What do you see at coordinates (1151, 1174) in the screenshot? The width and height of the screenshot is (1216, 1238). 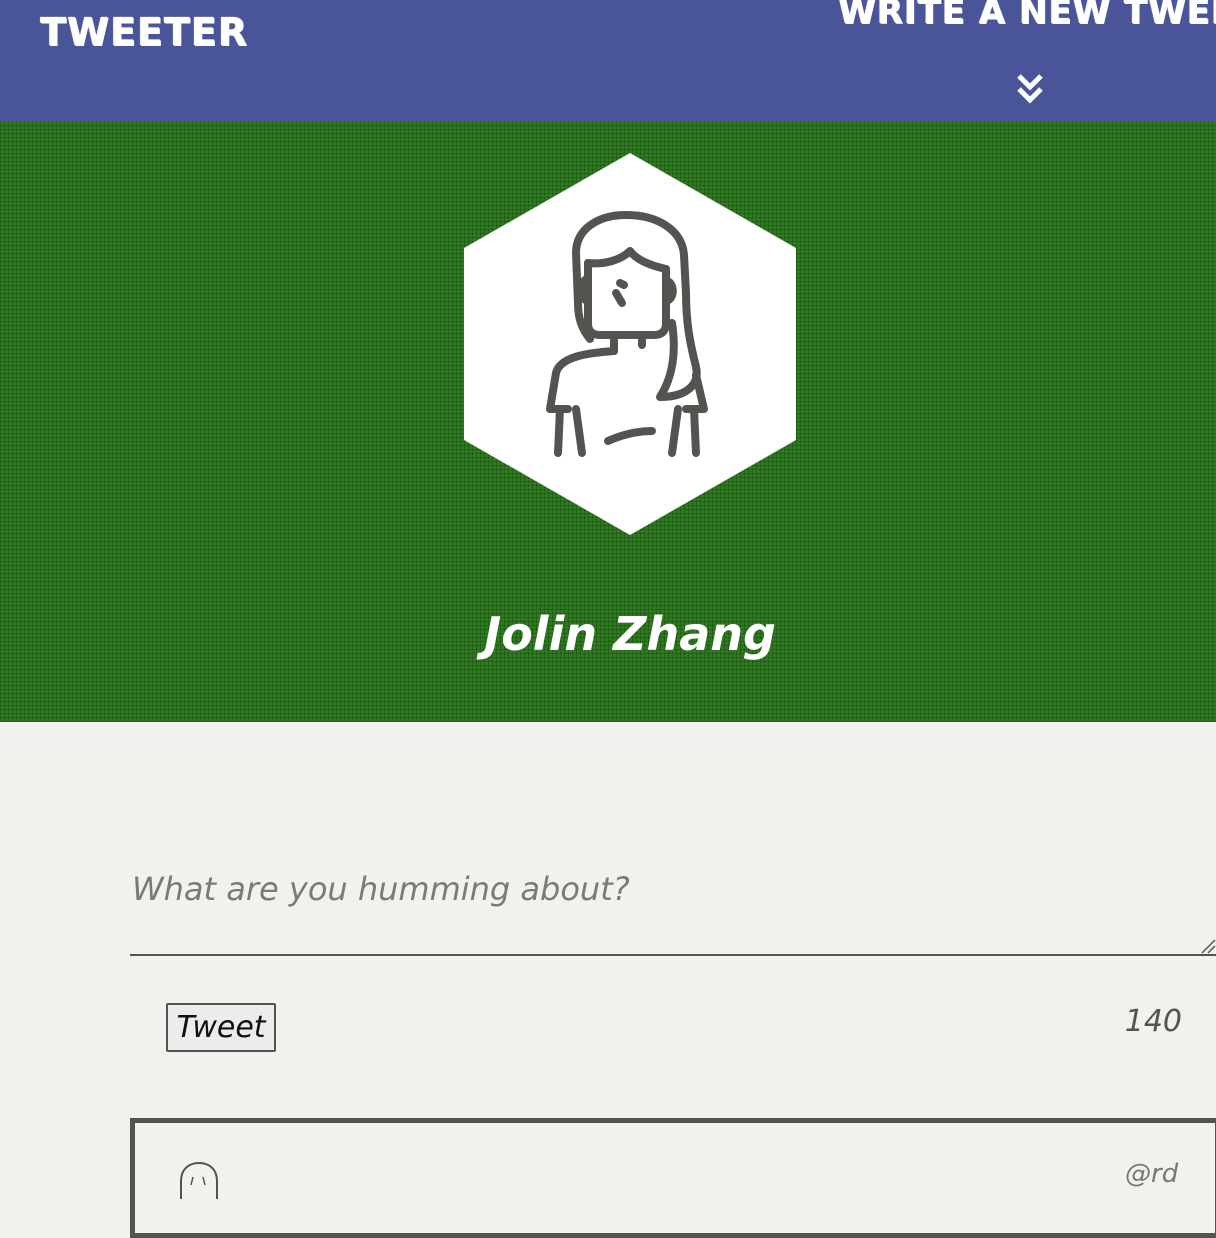 I see `tweet-handle: @rd` at bounding box center [1151, 1174].